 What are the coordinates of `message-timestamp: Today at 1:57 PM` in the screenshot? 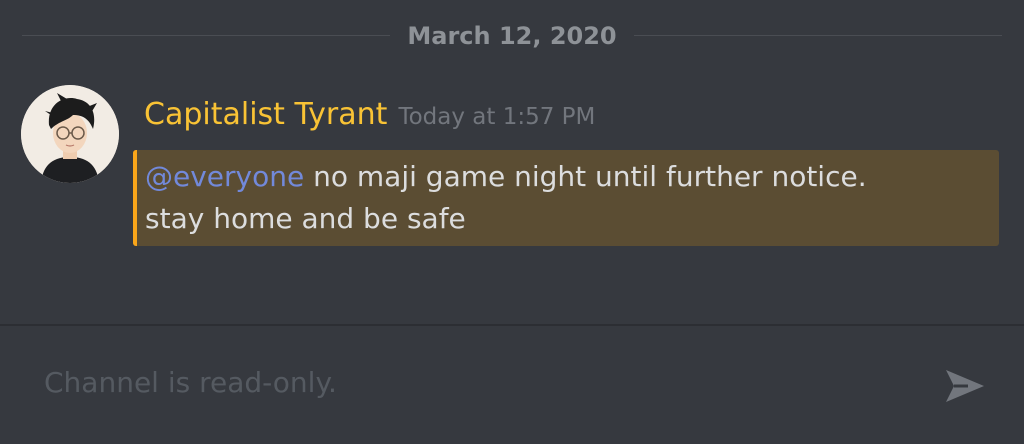 It's located at (497, 117).